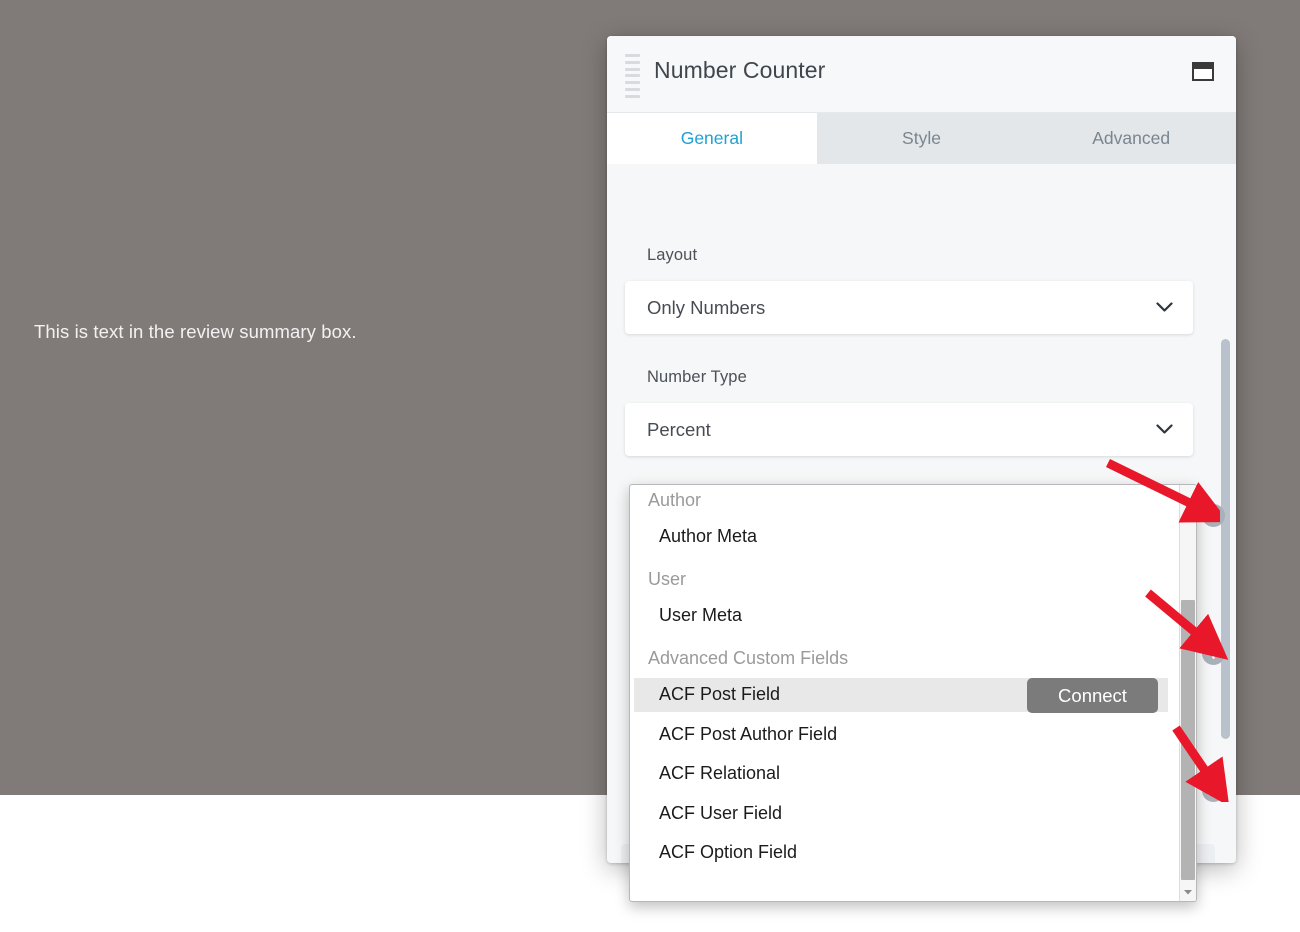 The height and width of the screenshot is (932, 1300). I want to click on layout-field-label: Layout, so click(672, 255).